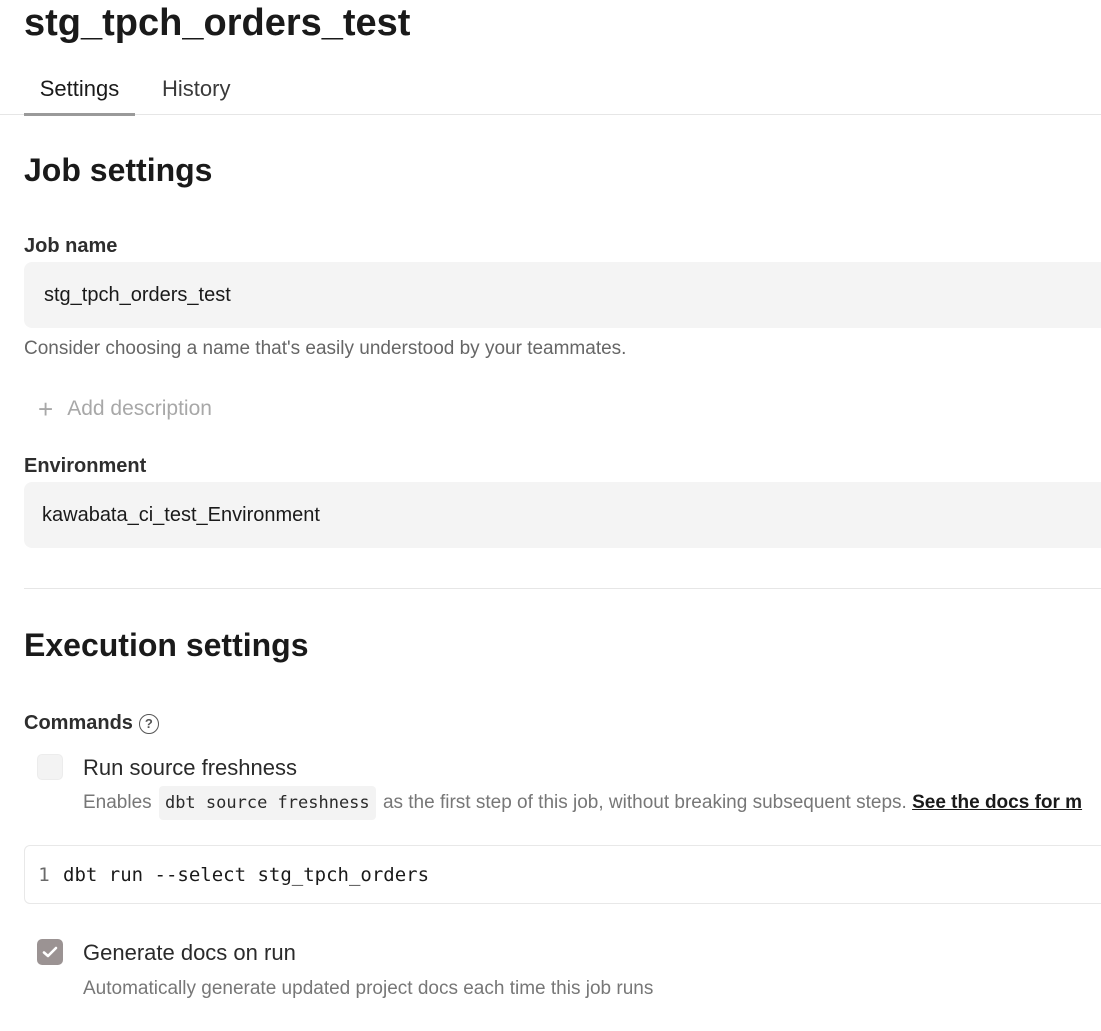  I want to click on generate-docs-checkbox, so click(50, 952).